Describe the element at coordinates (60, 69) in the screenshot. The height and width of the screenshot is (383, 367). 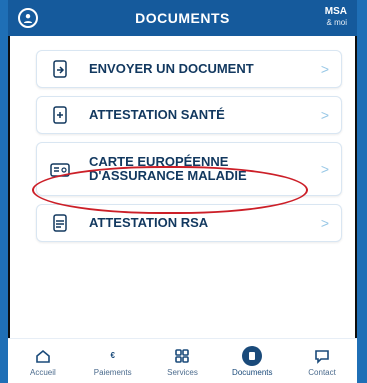
I see `send-document-icon` at that location.